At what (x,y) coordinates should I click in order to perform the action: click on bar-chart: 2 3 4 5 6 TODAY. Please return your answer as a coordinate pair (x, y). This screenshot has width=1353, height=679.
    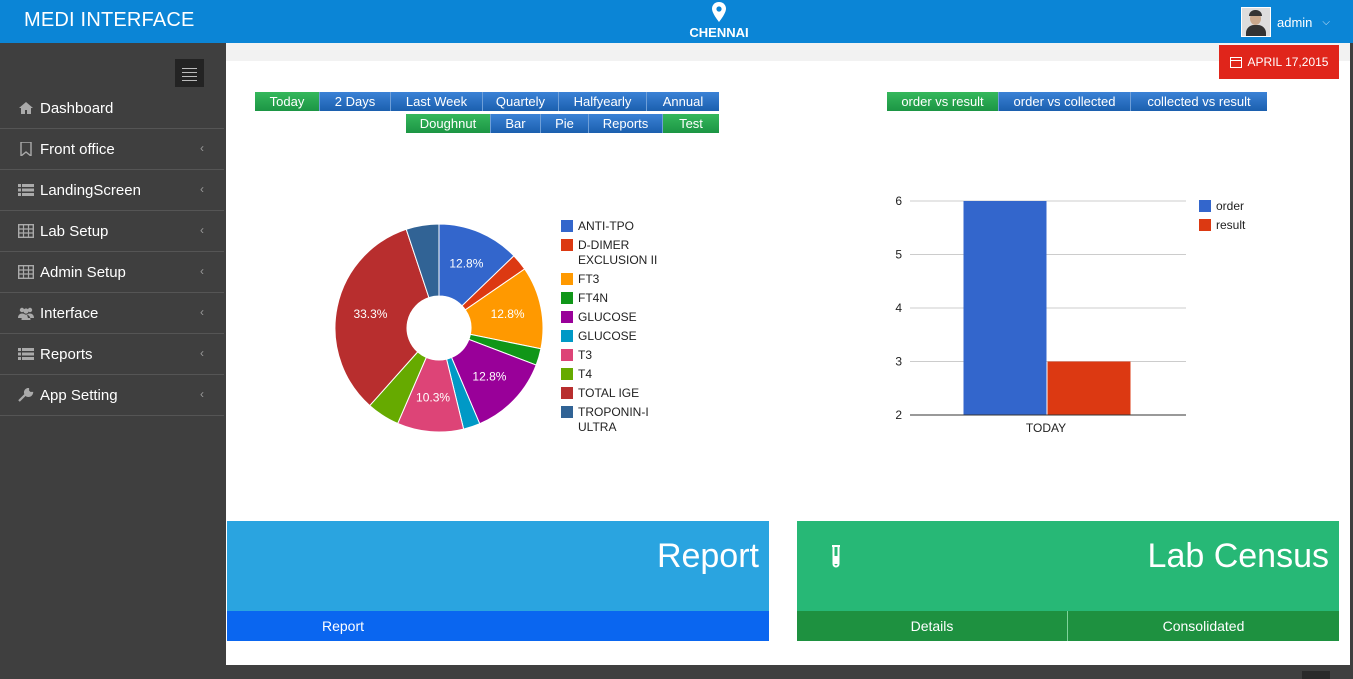
    Looking at the image, I should click on (1040, 314).